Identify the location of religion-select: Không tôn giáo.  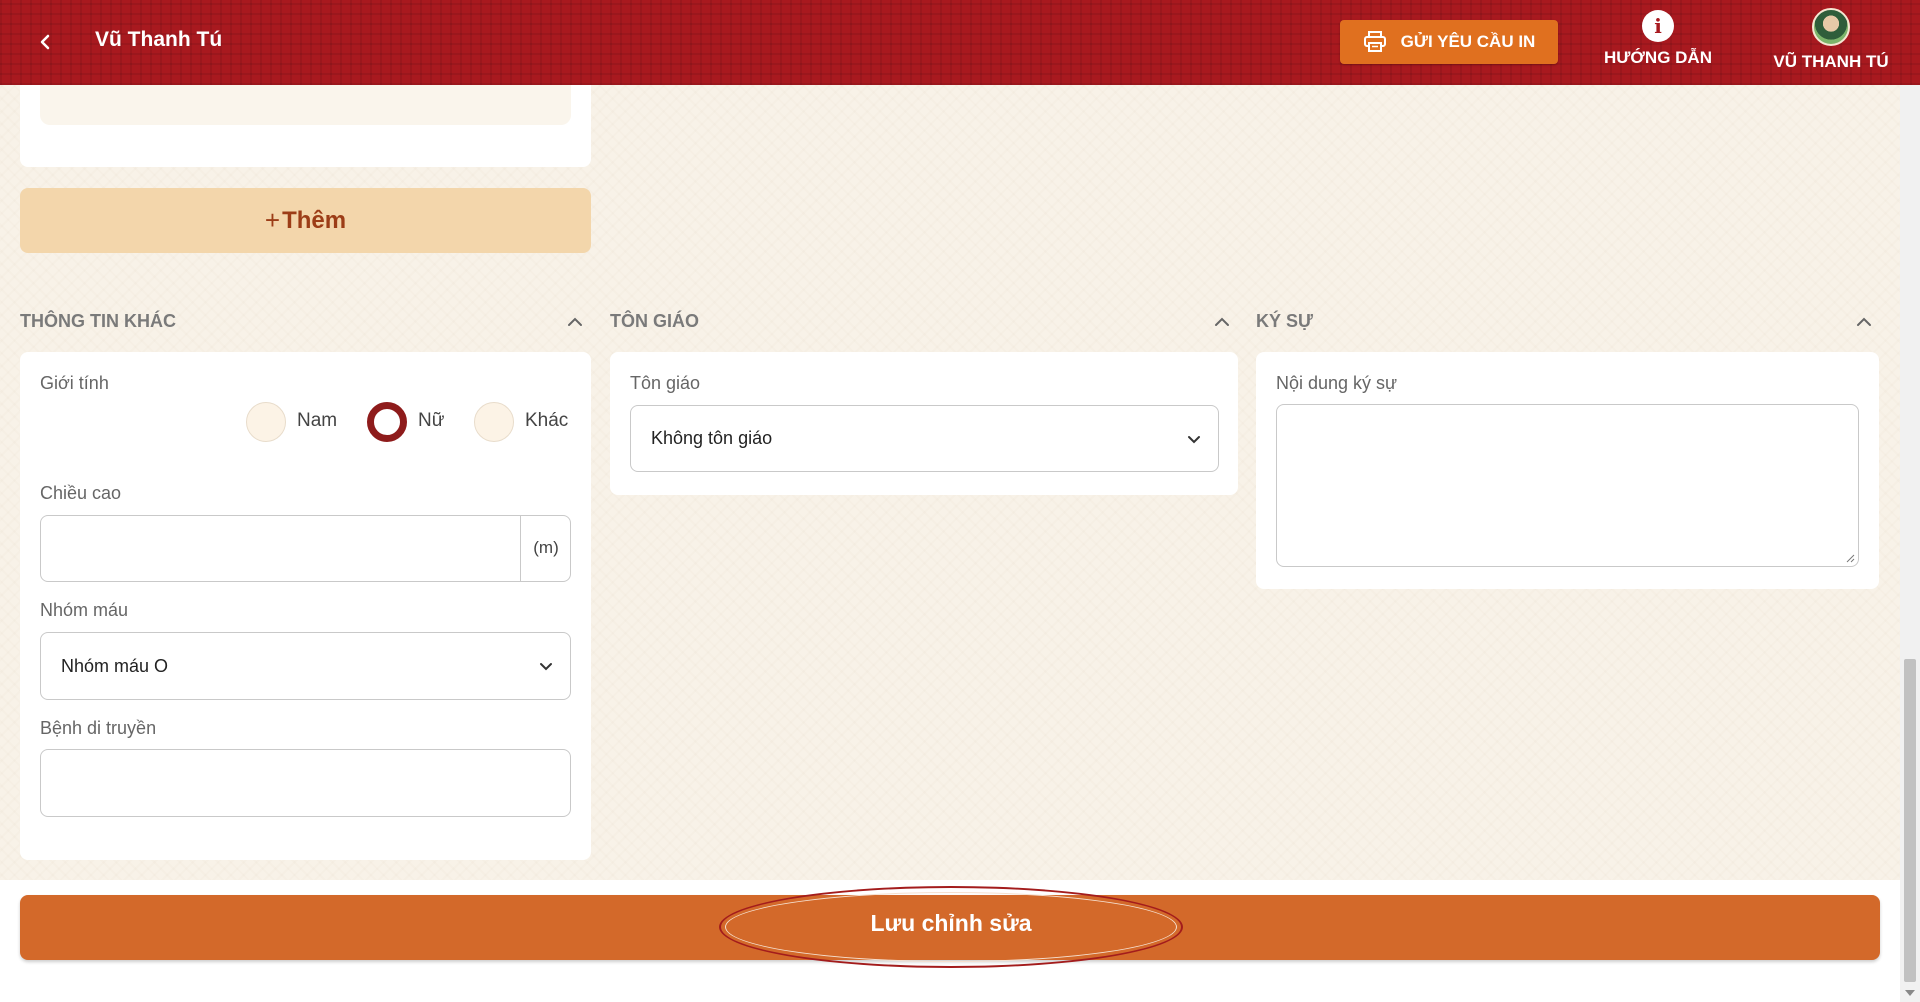
(924, 438).